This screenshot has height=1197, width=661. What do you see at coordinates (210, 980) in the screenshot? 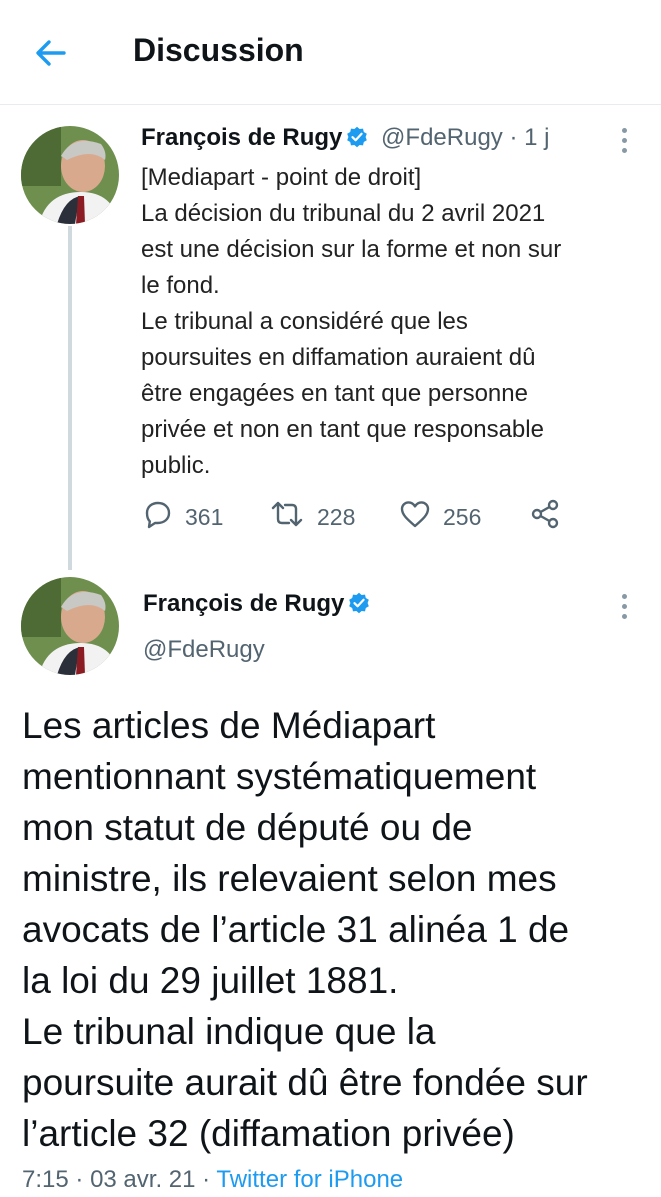
I see `tweet-line: la loi du 29 juillet 1881.` at bounding box center [210, 980].